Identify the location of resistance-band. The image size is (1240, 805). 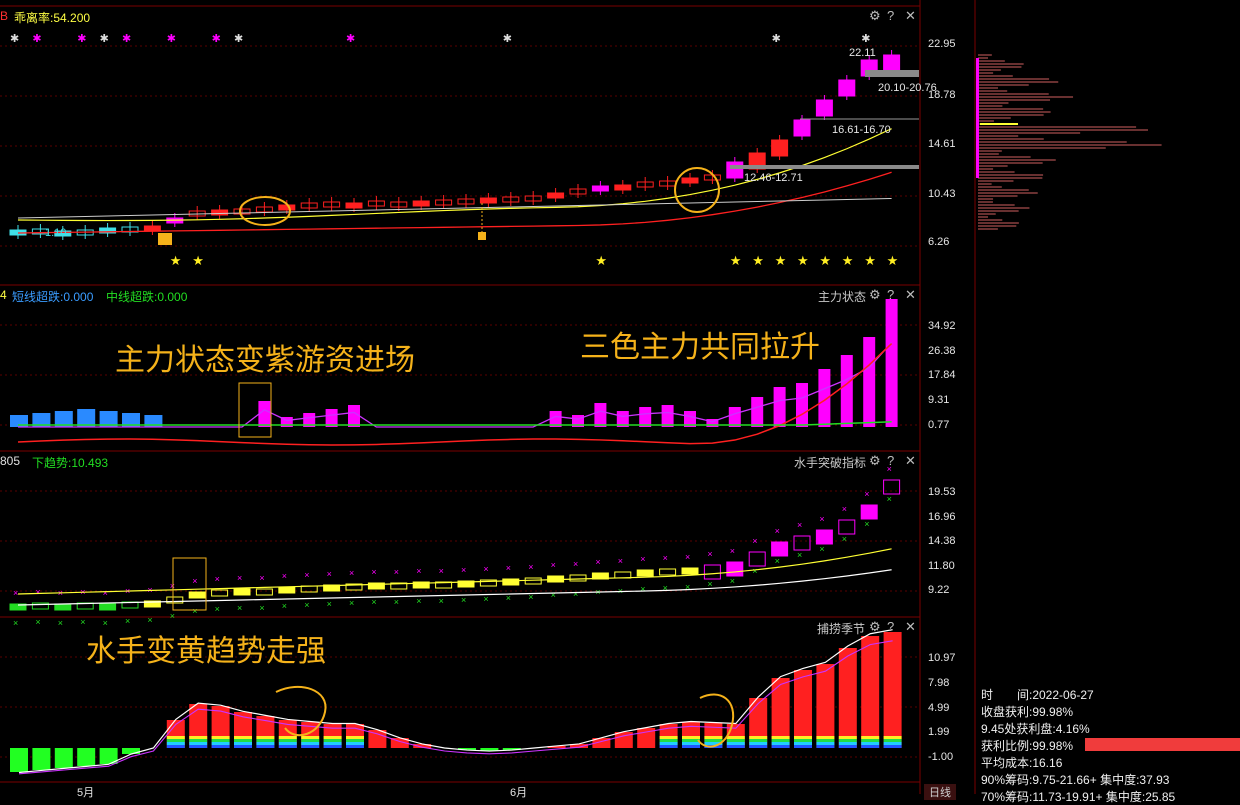
(892, 73).